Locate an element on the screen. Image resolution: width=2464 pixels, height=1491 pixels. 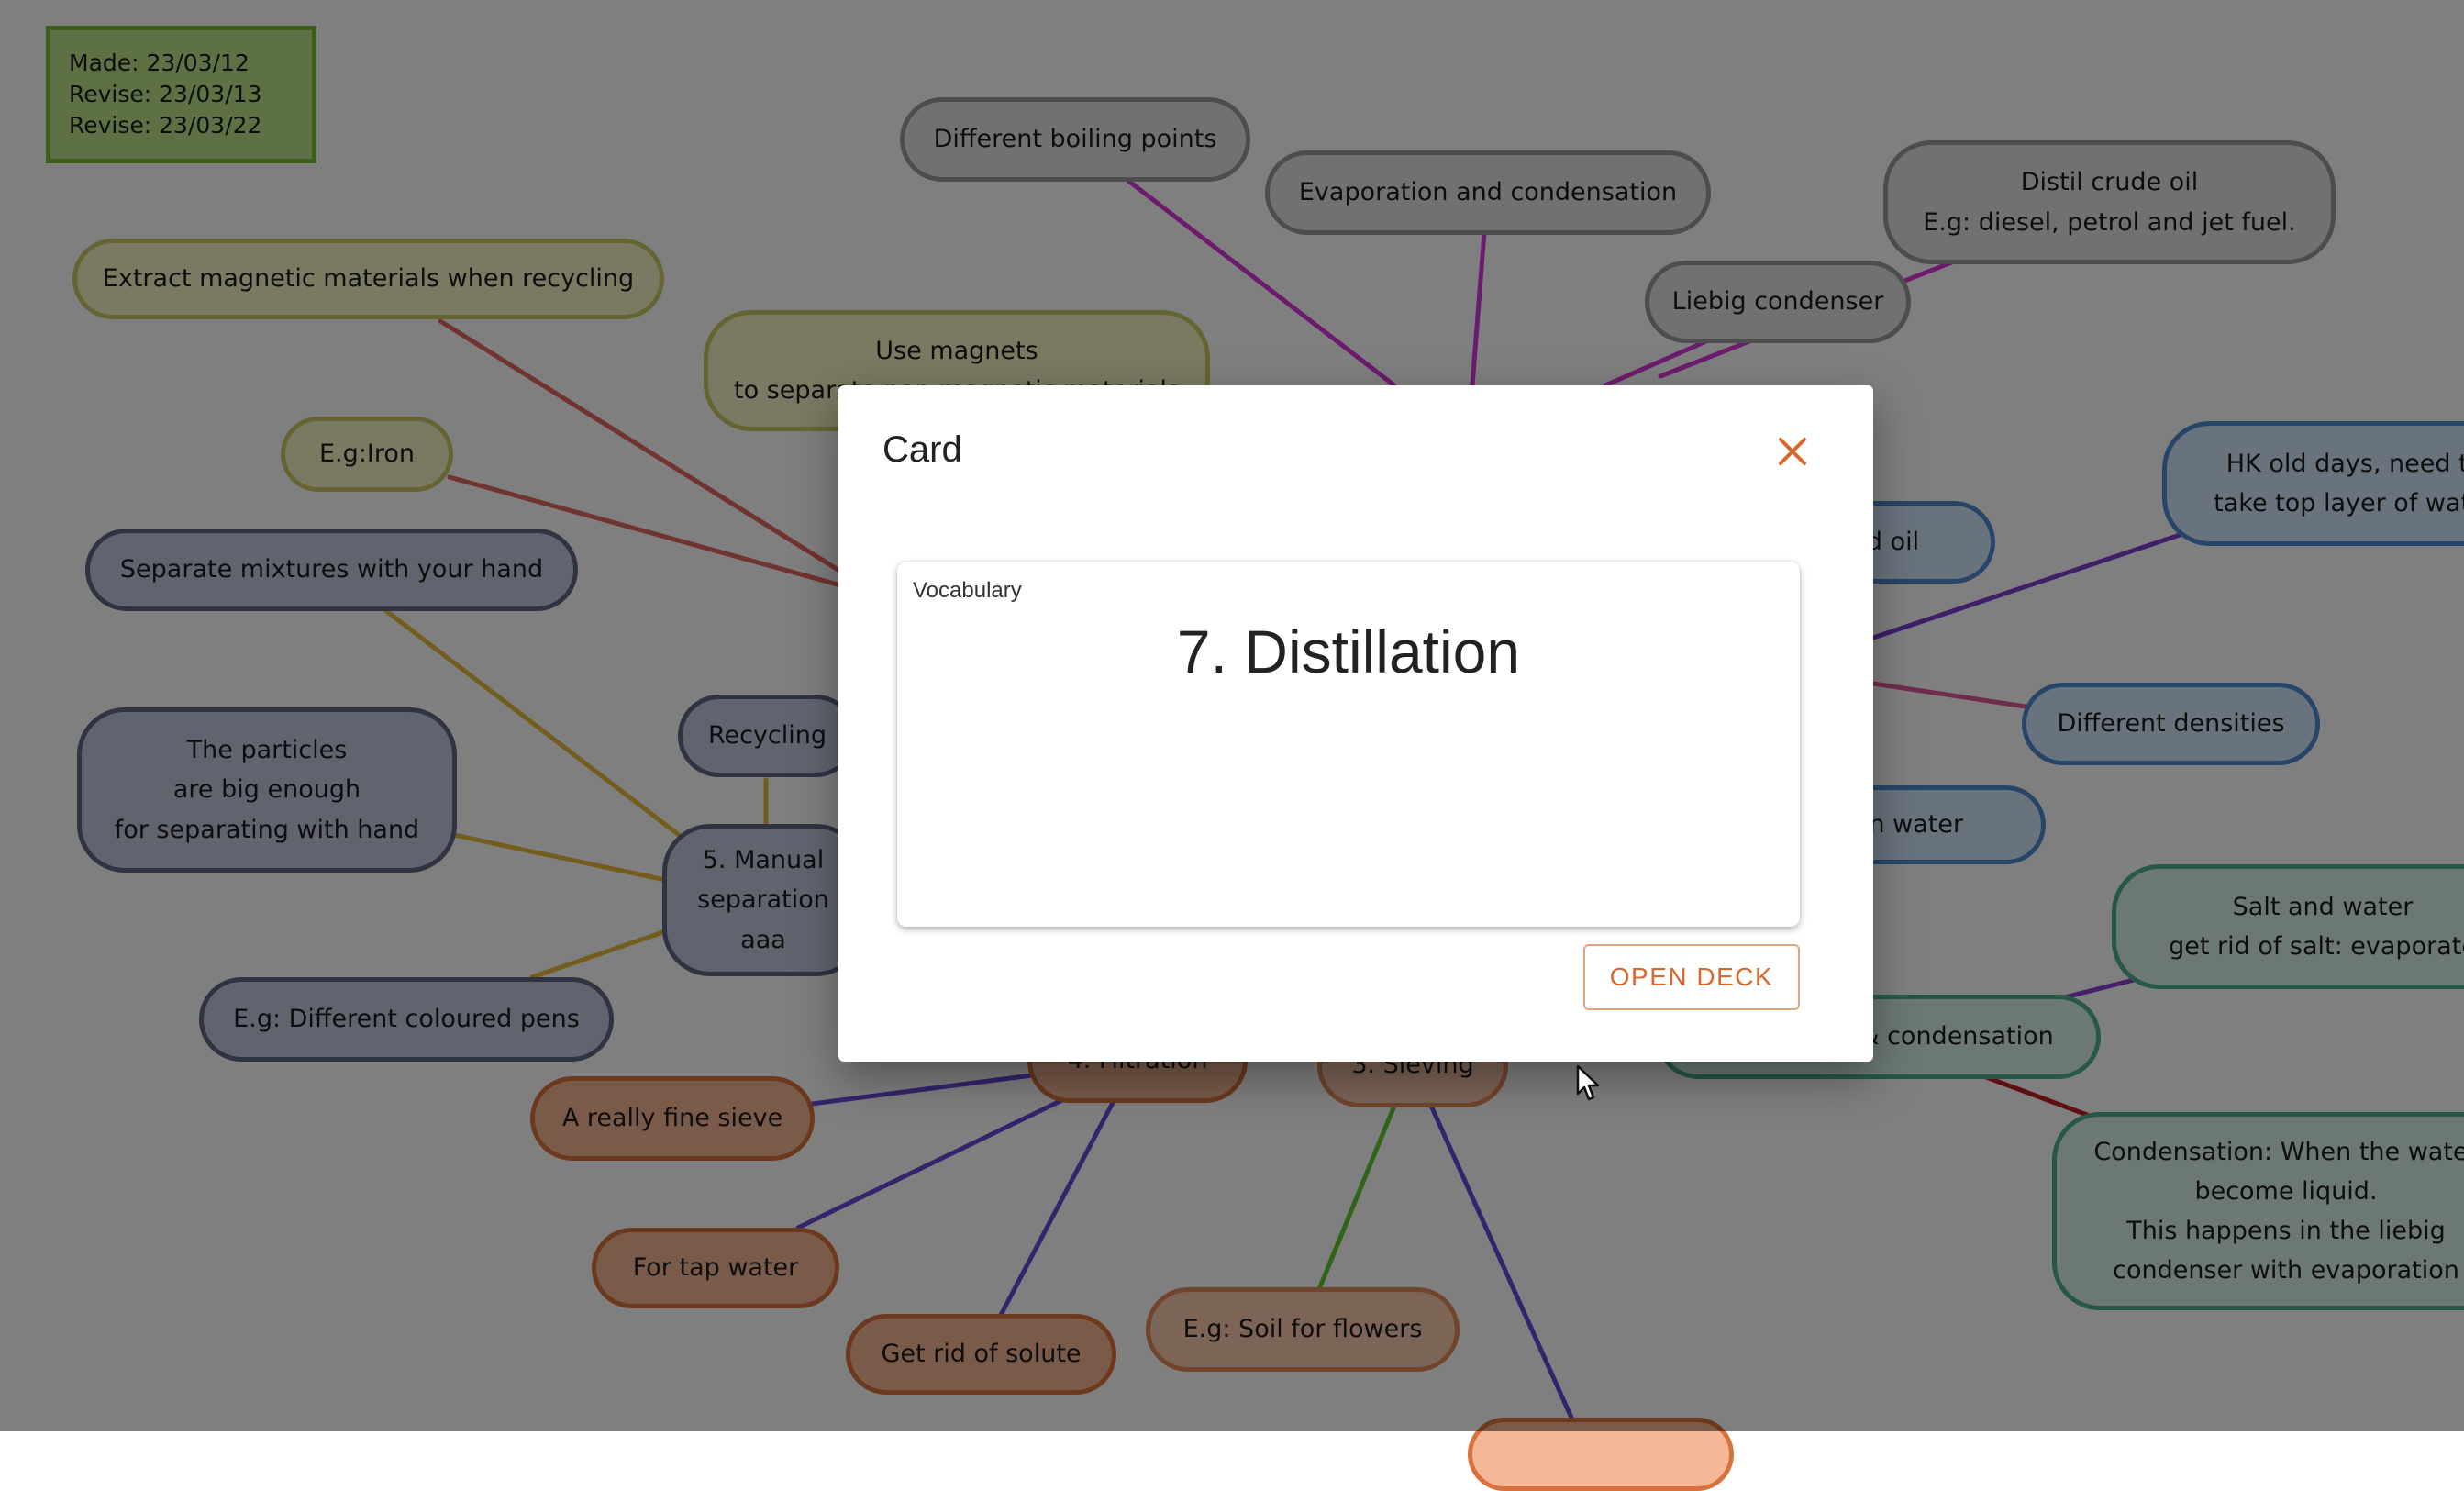
close-icon is located at coordinates (1793, 451).